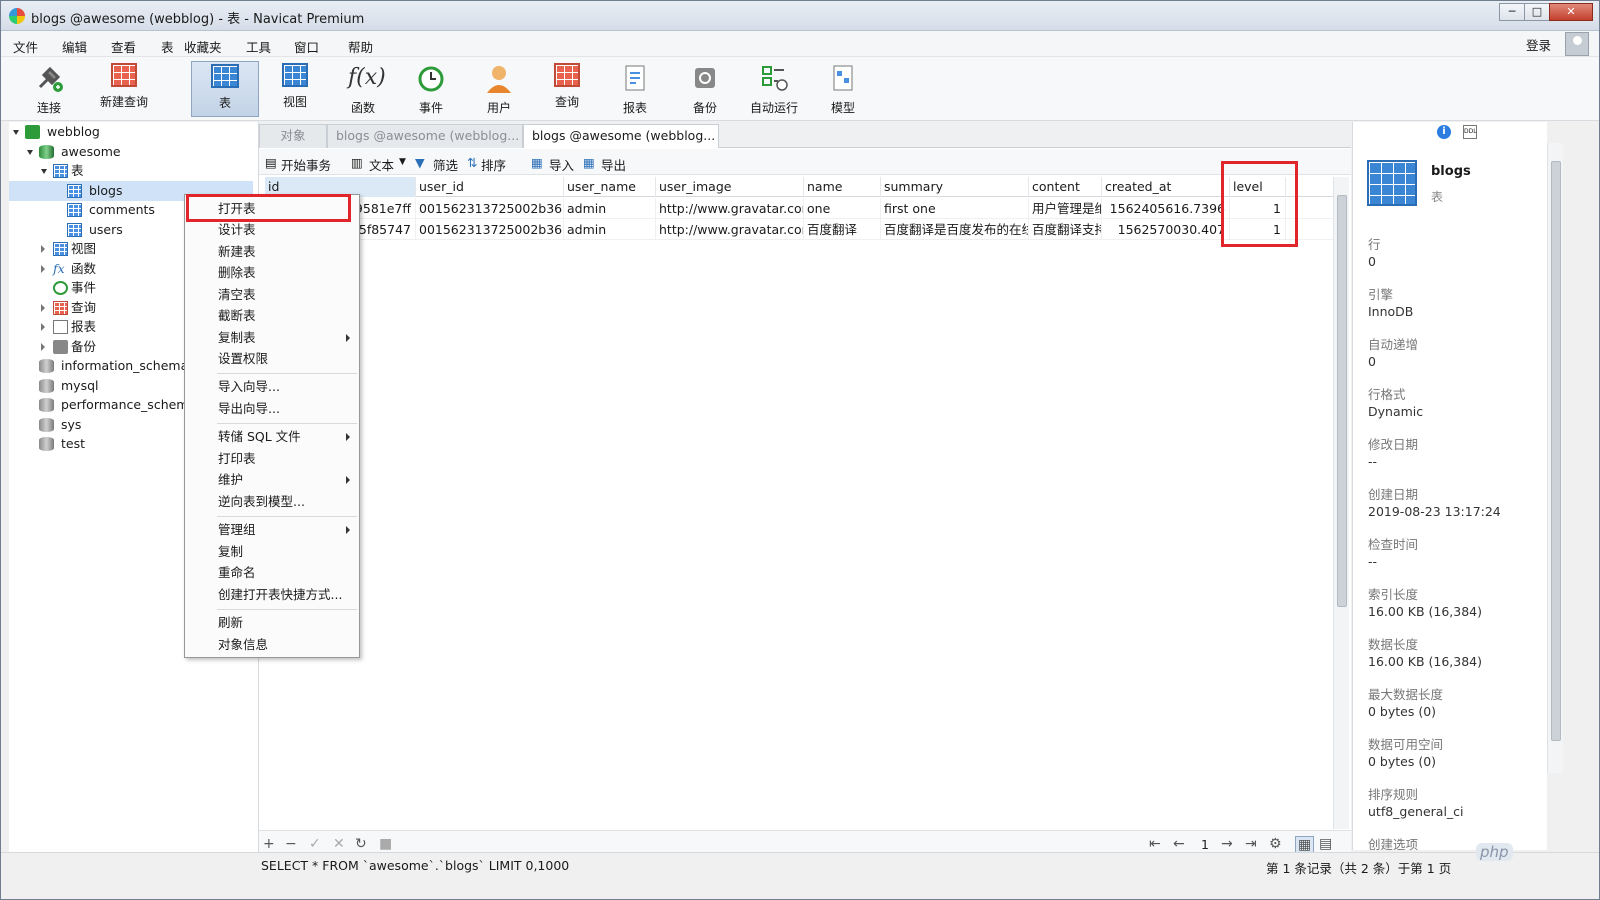 The width and height of the screenshot is (1600, 900). Describe the element at coordinates (1444, 132) in the screenshot. I see `info-icon: i` at that location.